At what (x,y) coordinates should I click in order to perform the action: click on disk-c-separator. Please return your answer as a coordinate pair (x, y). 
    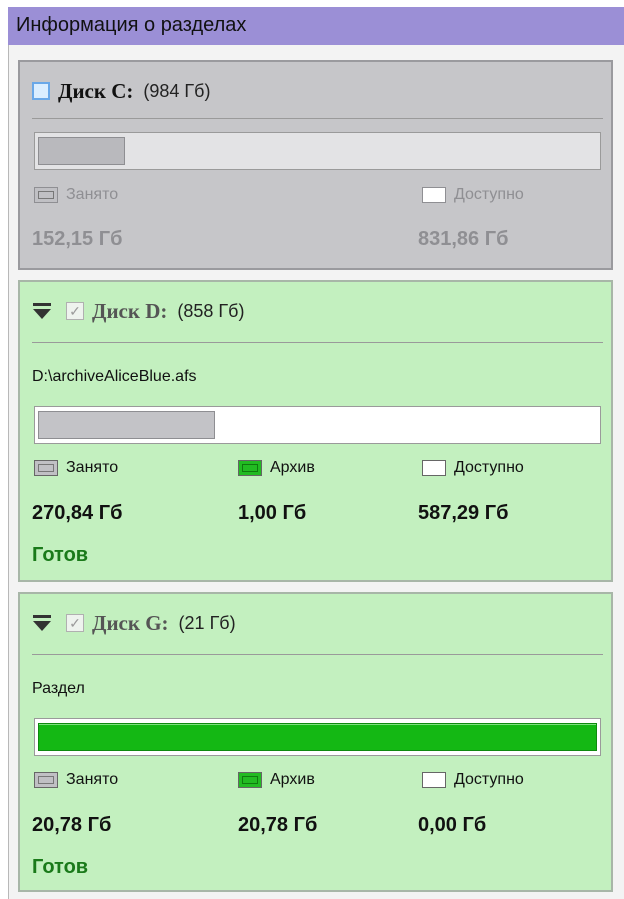
    Looking at the image, I should click on (317, 118).